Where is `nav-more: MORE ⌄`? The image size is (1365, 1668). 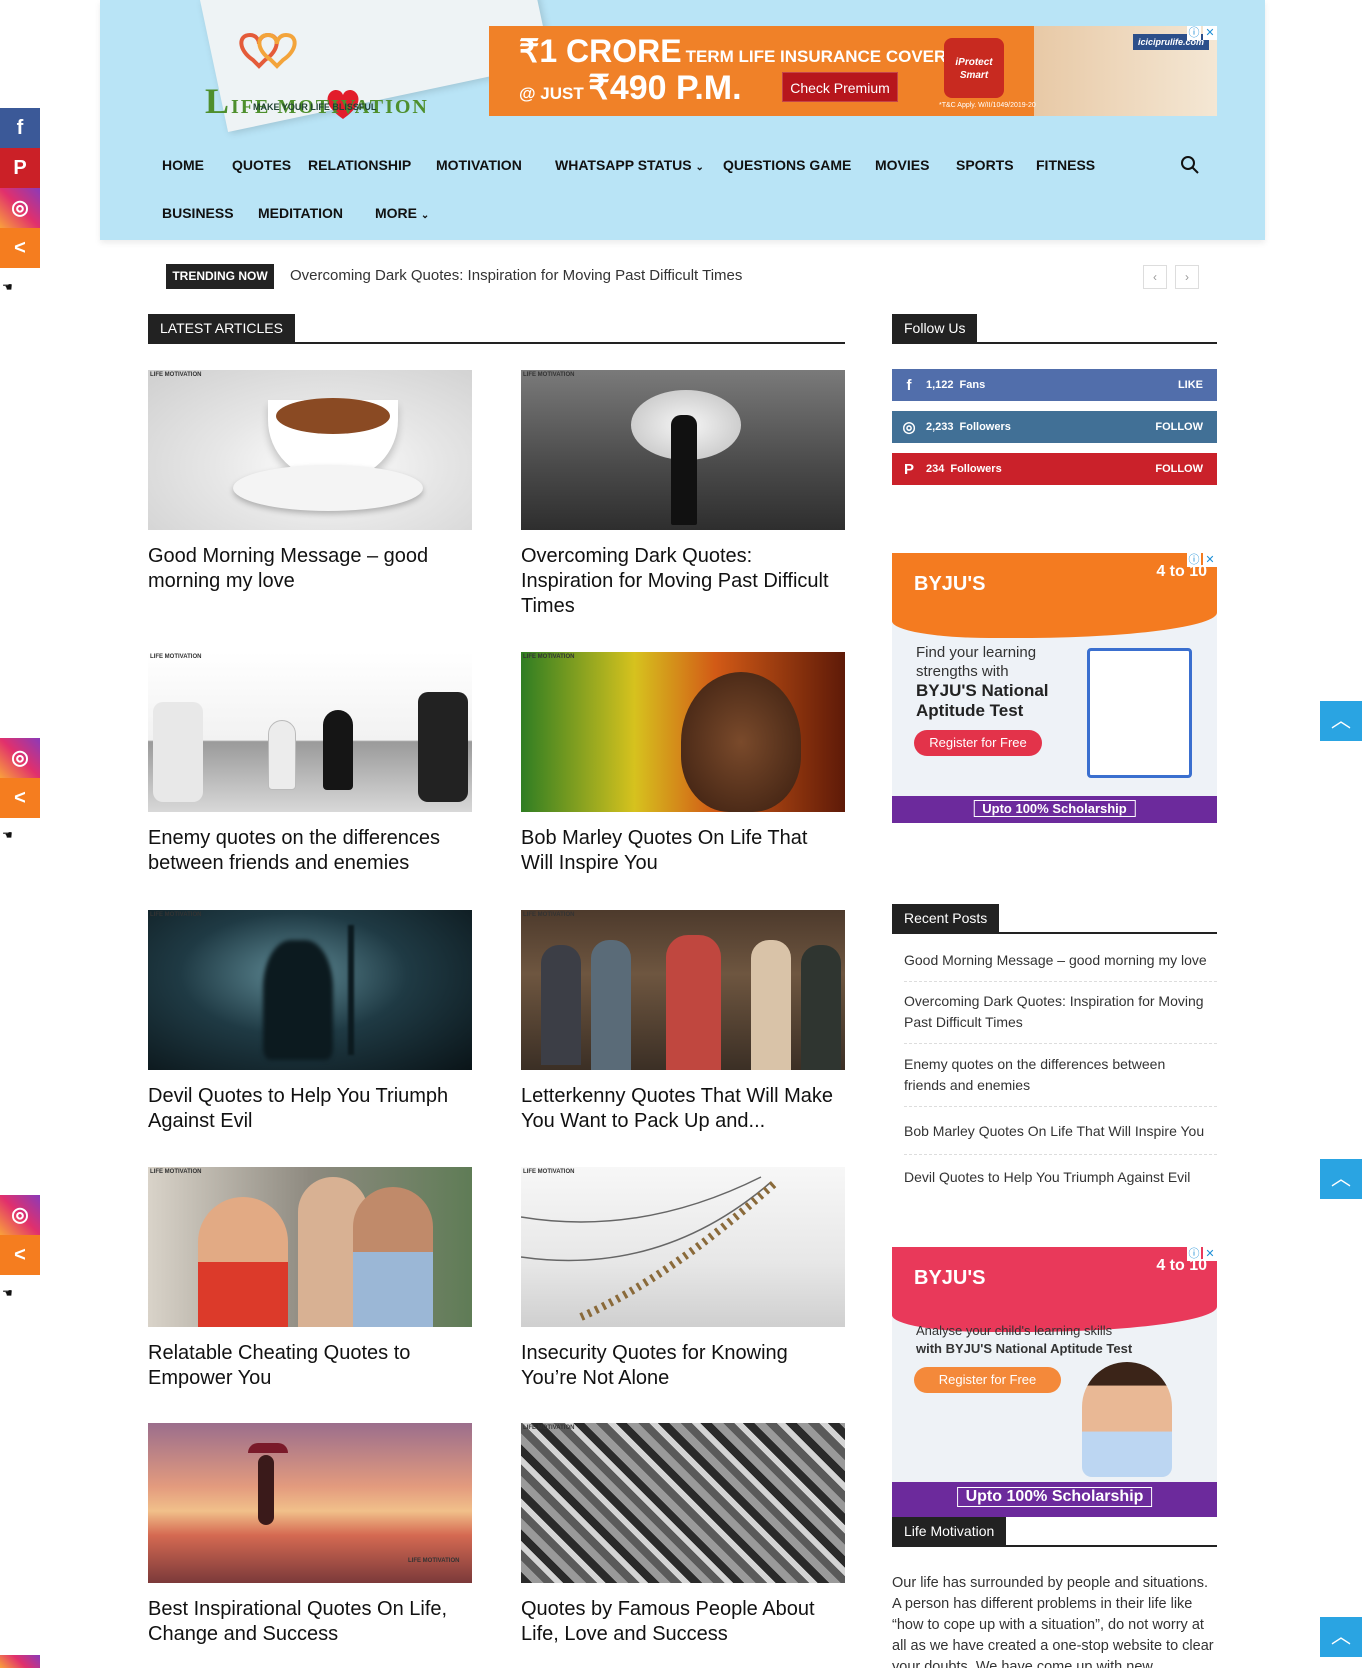
nav-more: MORE ⌄ is located at coordinates (415, 215).